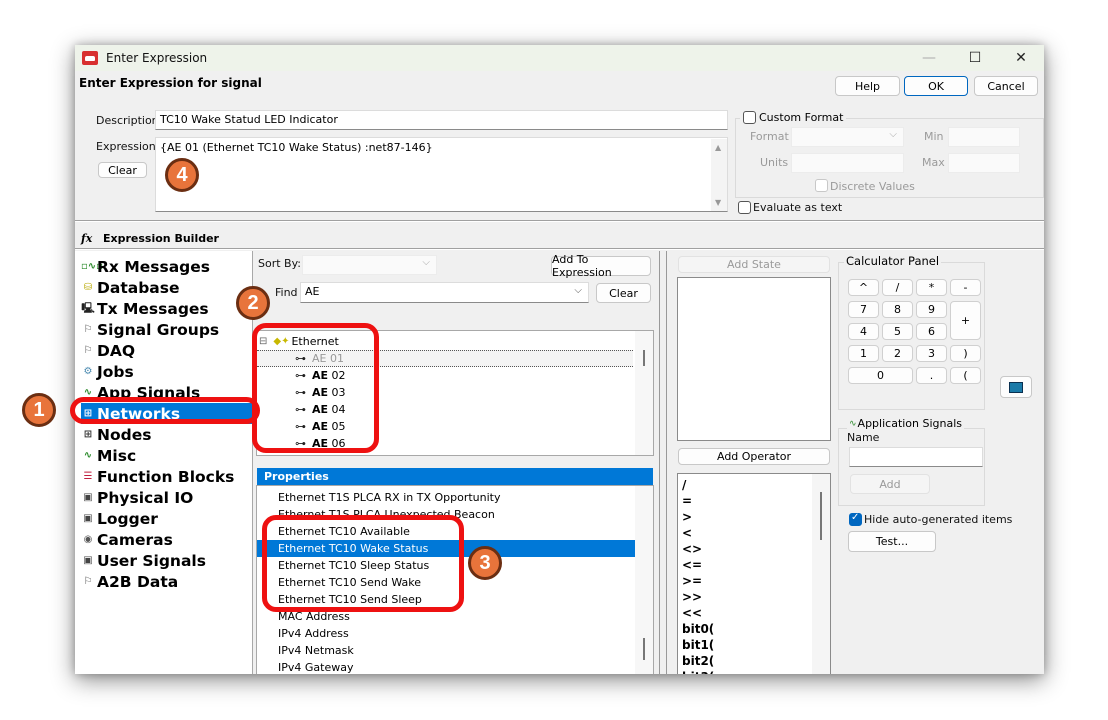 The width and height of the screenshot is (1108, 720). Describe the element at coordinates (684, 485) in the screenshot. I see `operator-item: /` at that location.